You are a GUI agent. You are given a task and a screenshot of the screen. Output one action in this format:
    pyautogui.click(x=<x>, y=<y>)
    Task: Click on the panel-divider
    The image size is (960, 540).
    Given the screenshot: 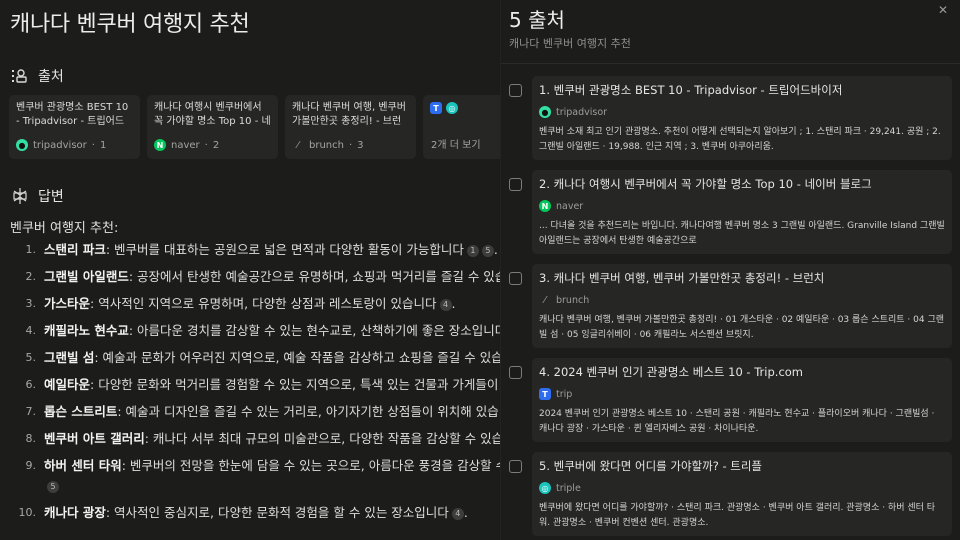 What is the action you would take?
    pyautogui.click(x=730, y=63)
    